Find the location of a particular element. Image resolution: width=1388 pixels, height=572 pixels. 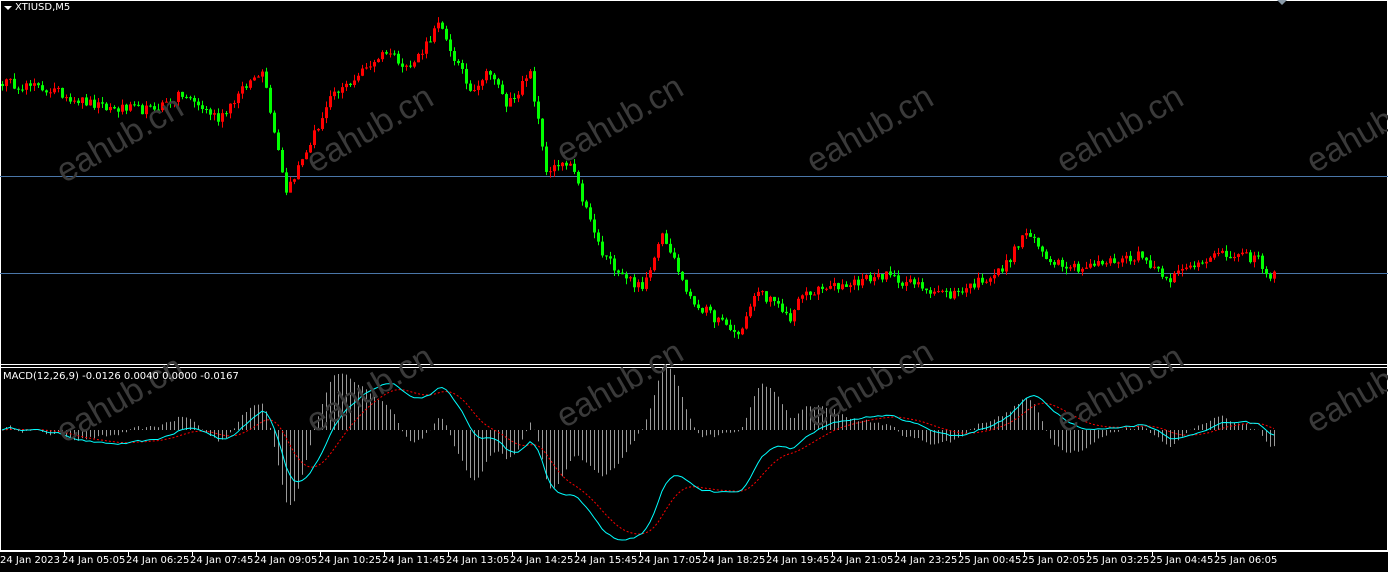

time-label: 24 Jan 05:05 is located at coordinates (94, 560).